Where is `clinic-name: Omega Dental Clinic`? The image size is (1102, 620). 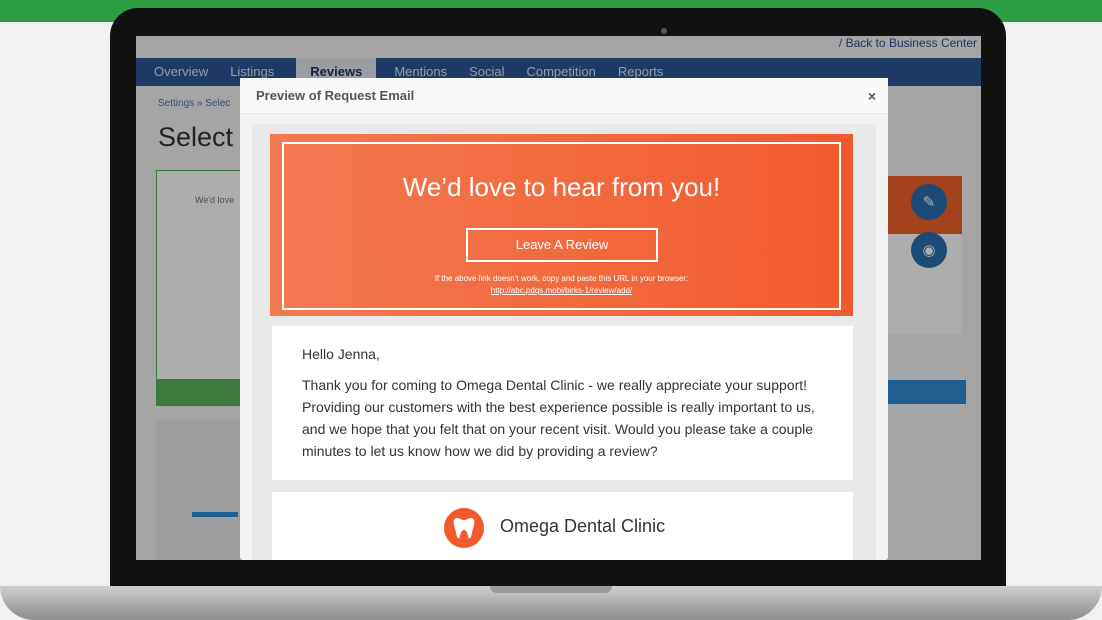
clinic-name: Omega Dental Clinic is located at coordinates (583, 526).